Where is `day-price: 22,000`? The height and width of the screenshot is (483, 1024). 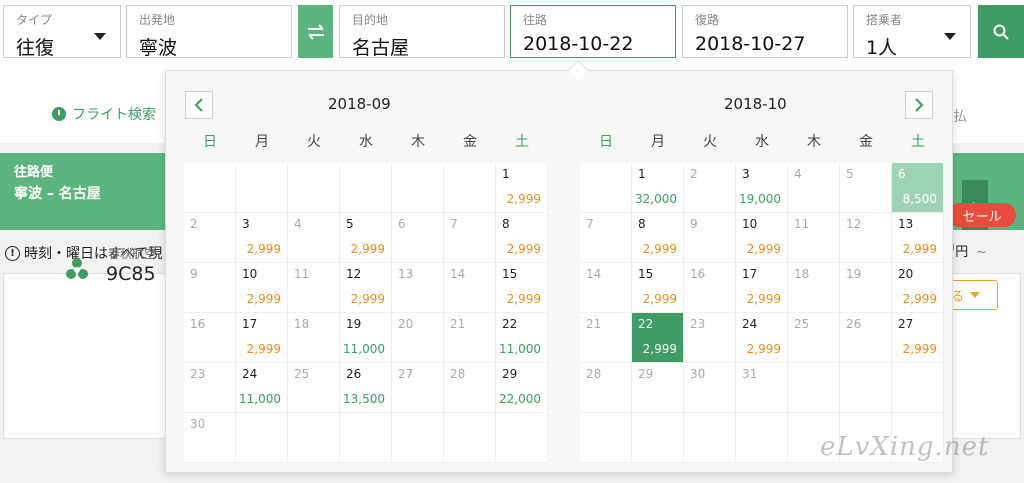 day-price: 22,000 is located at coordinates (520, 399).